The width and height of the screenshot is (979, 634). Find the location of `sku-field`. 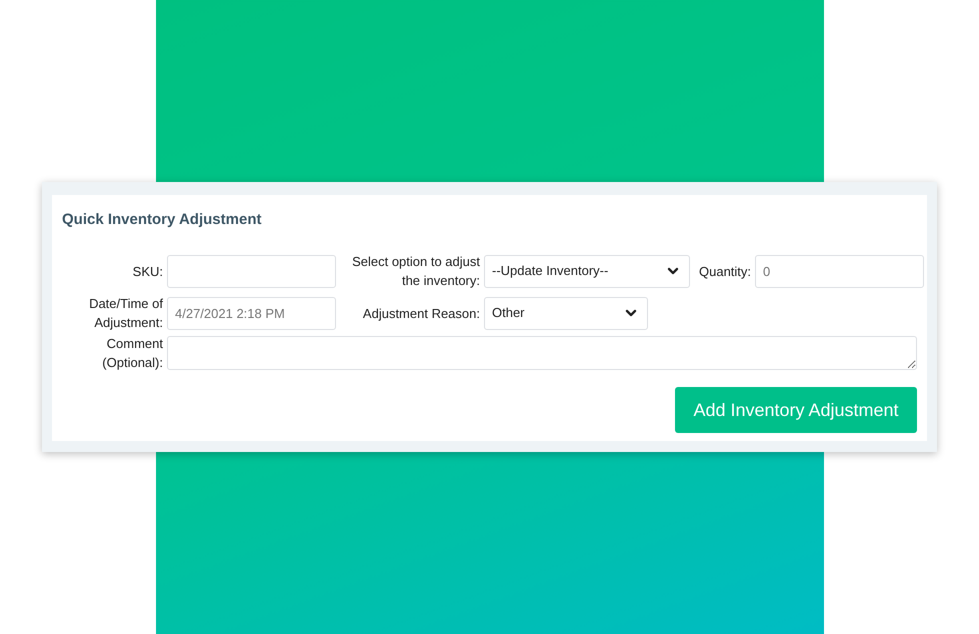

sku-field is located at coordinates (251, 271).